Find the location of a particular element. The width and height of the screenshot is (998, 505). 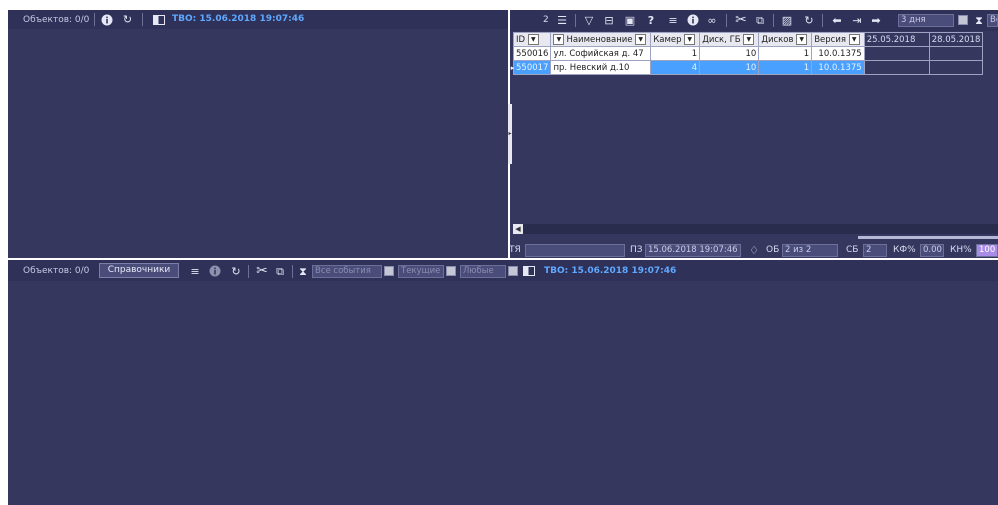

link-icon: ⊟ is located at coordinates (609, 20).